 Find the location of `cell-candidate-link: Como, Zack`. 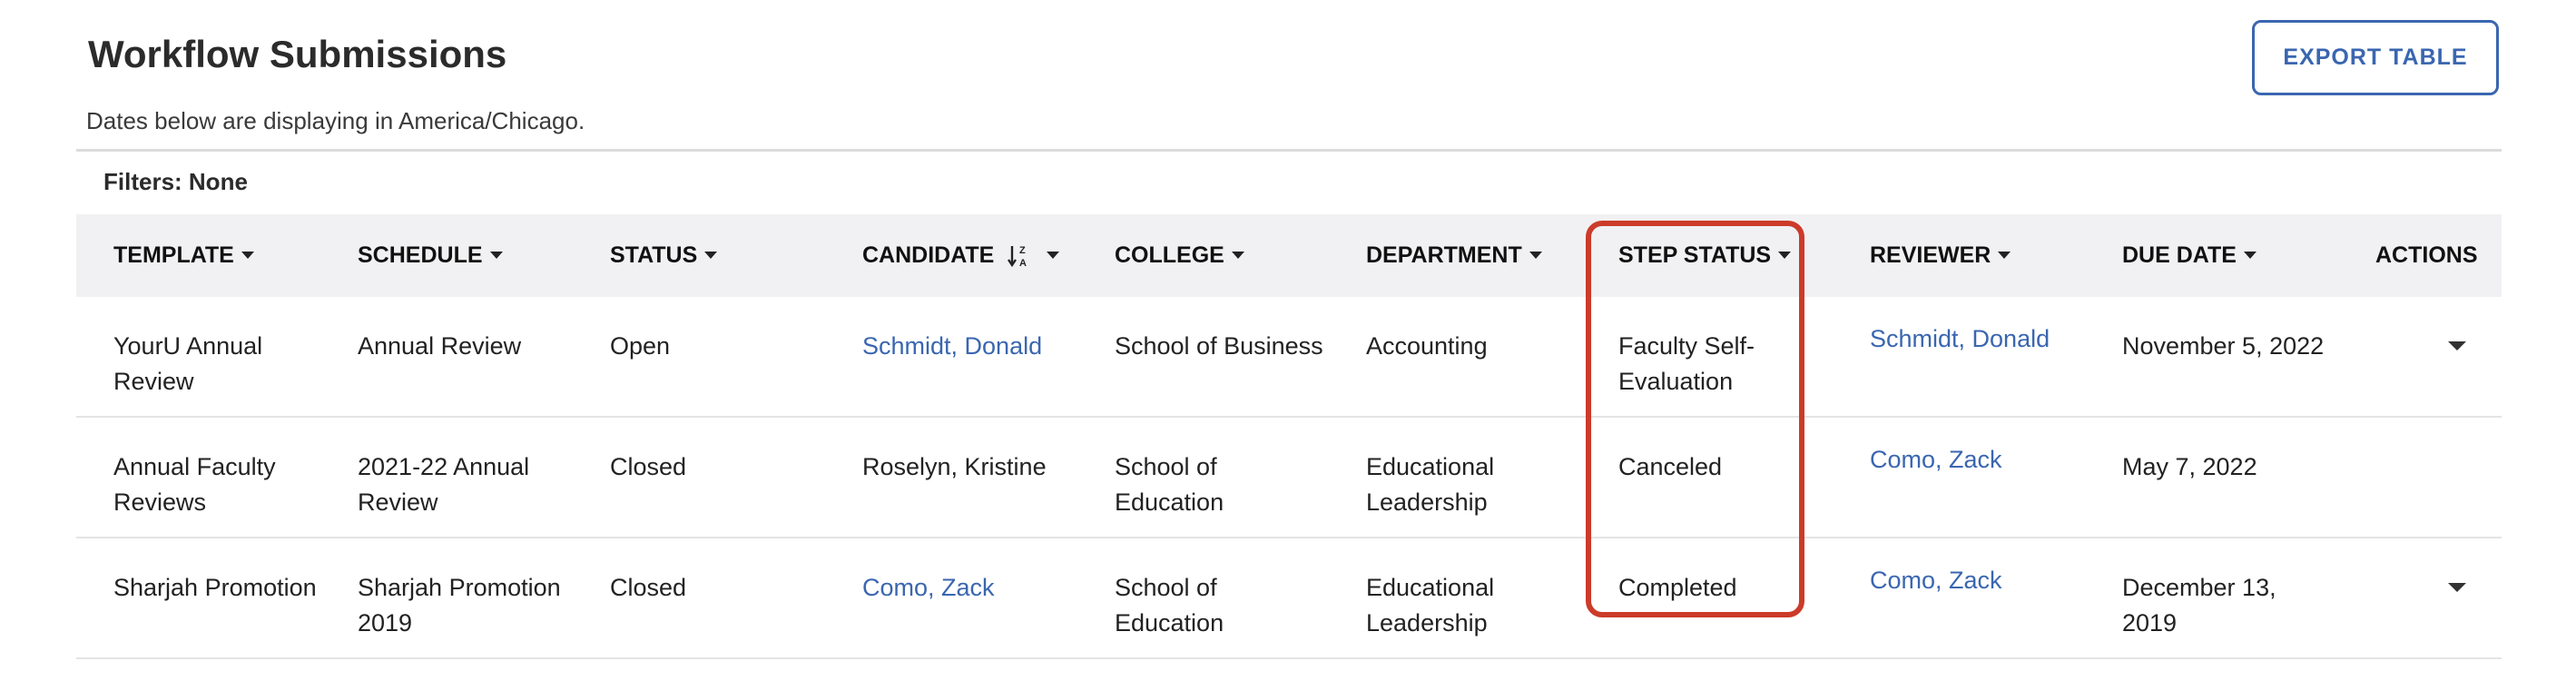

cell-candidate-link: Como, Zack is located at coordinates (966, 588).